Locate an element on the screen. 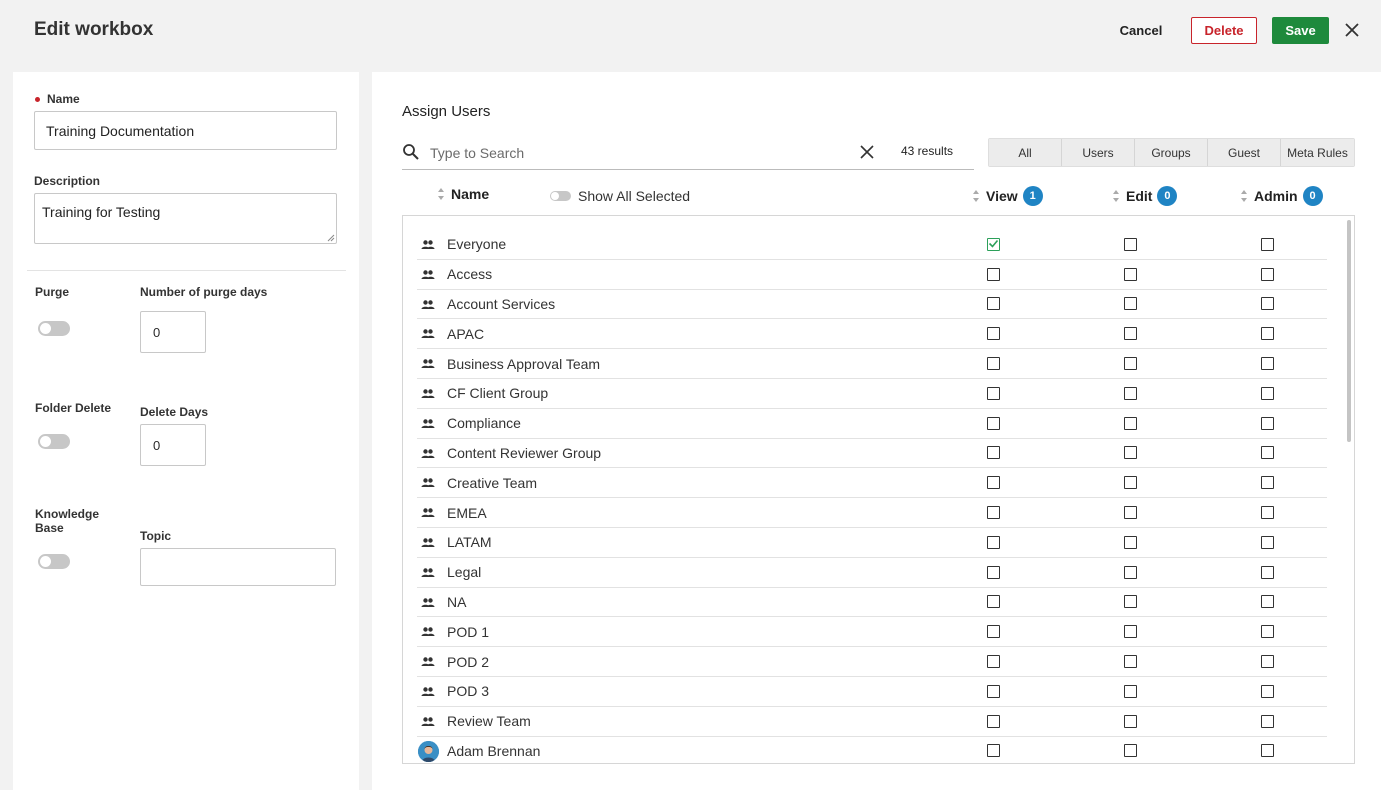 This screenshot has height=790, width=1381. description-label: Description is located at coordinates (67, 181).